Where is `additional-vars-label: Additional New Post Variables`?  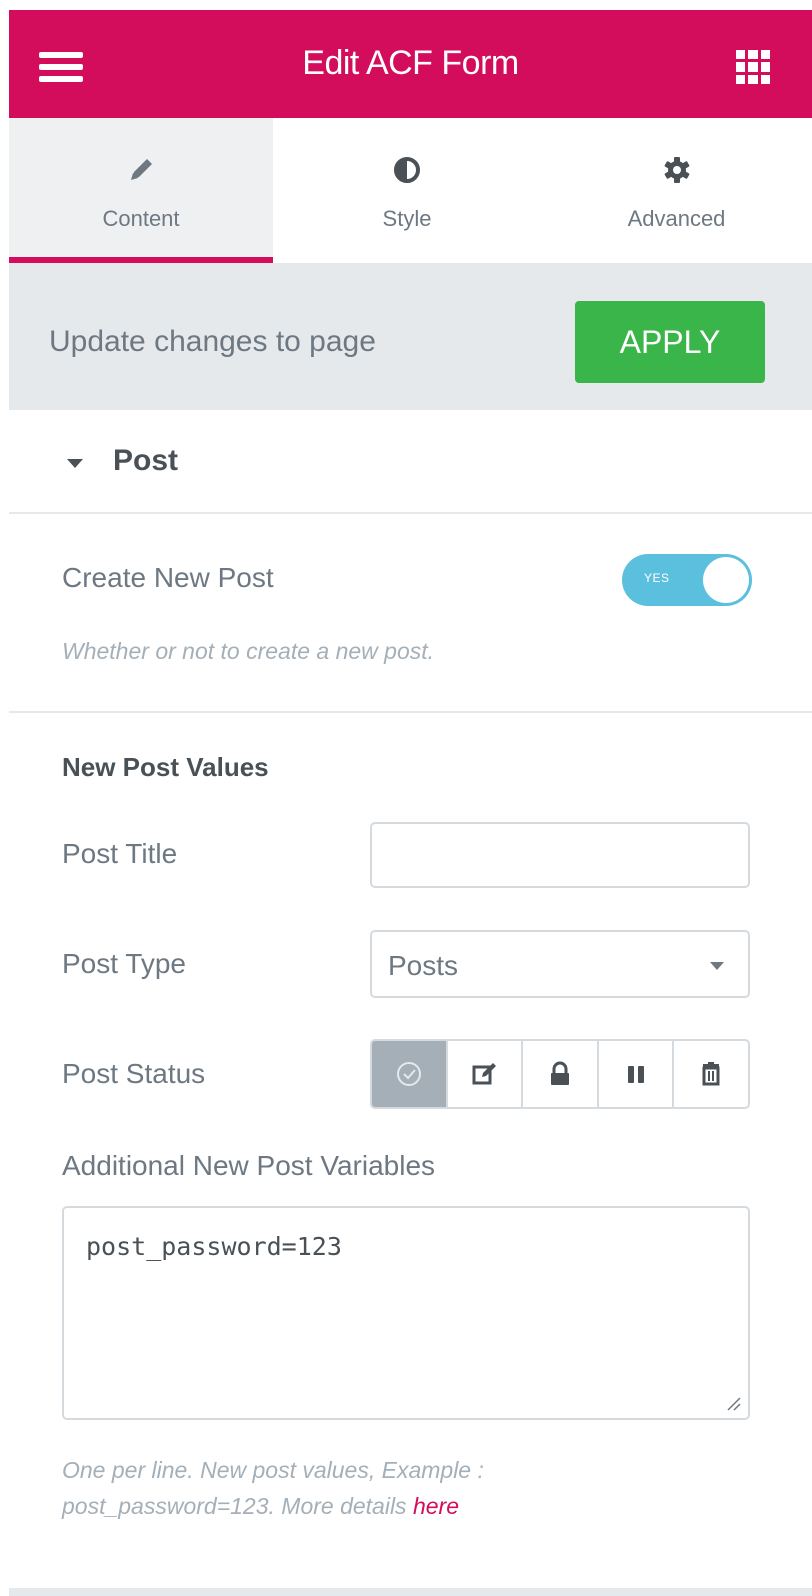 additional-vars-label: Additional New Post Variables is located at coordinates (249, 1165).